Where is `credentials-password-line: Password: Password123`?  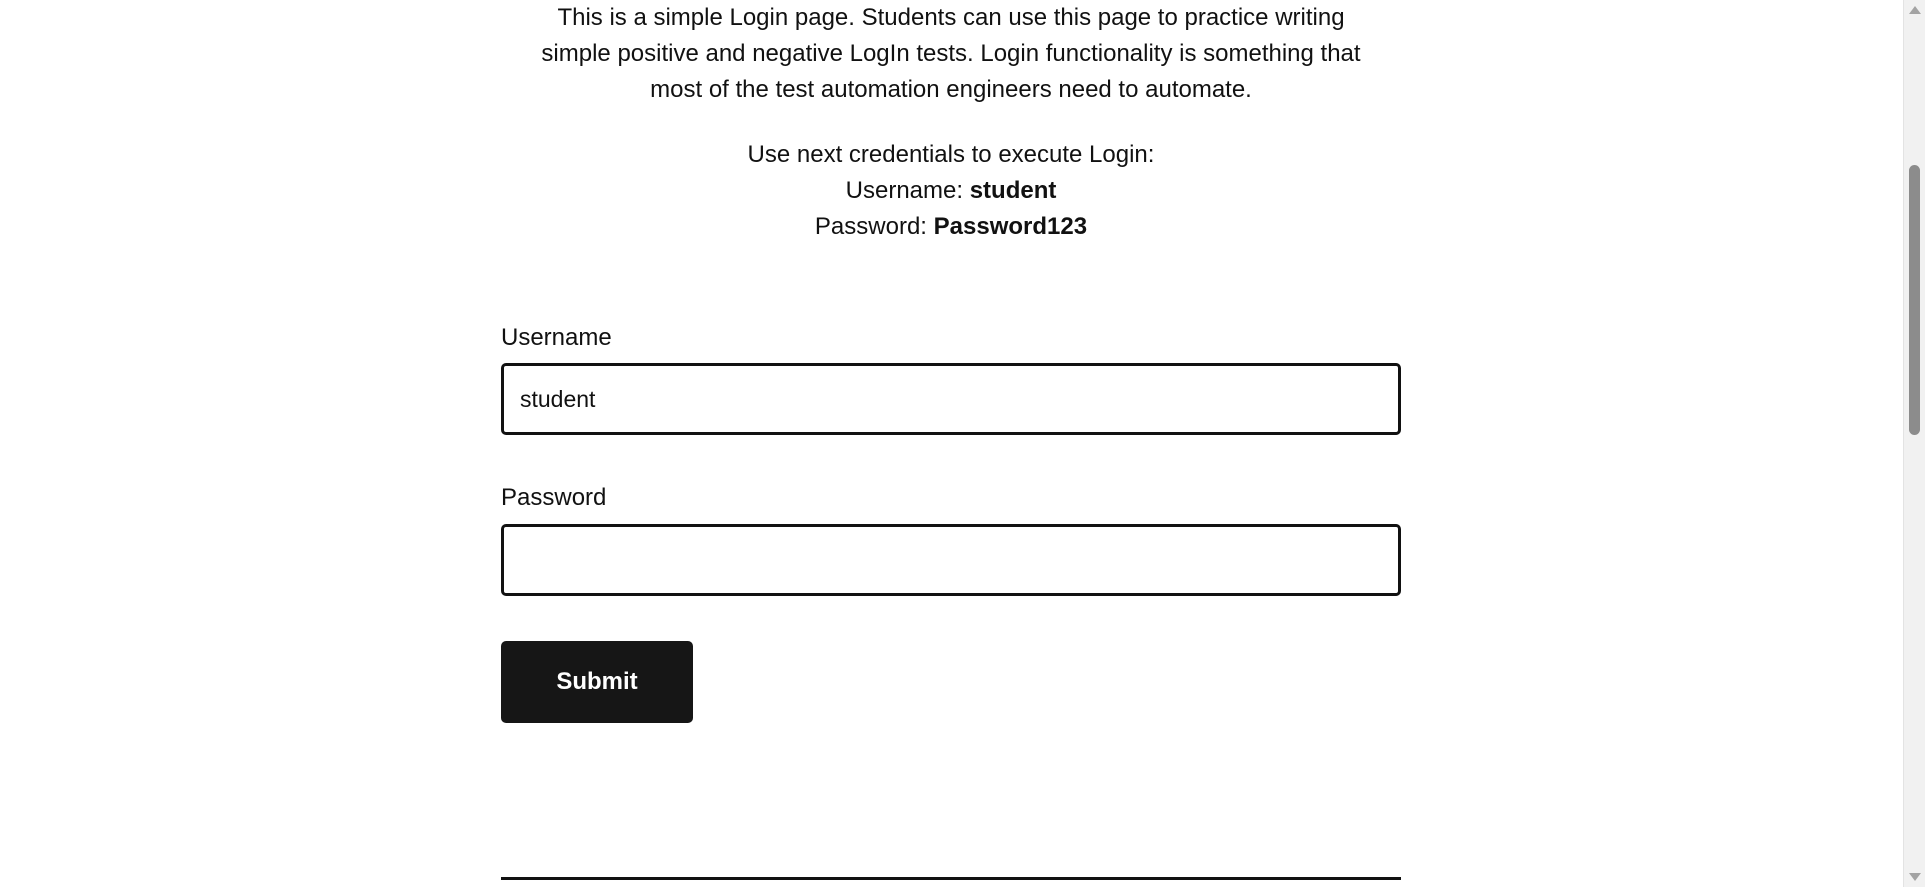
credentials-password-line: Password: Password123 is located at coordinates (951, 227).